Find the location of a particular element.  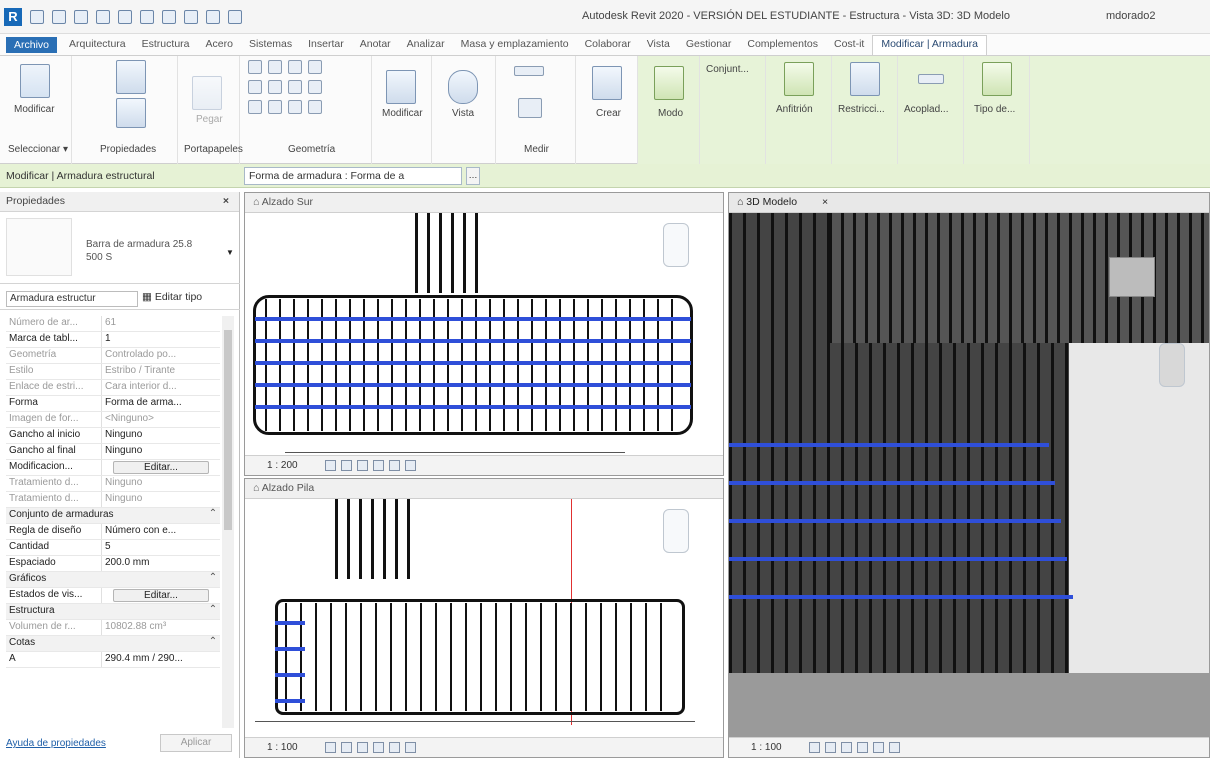

property-row: Cantidad 5 is located at coordinates (113, 548).